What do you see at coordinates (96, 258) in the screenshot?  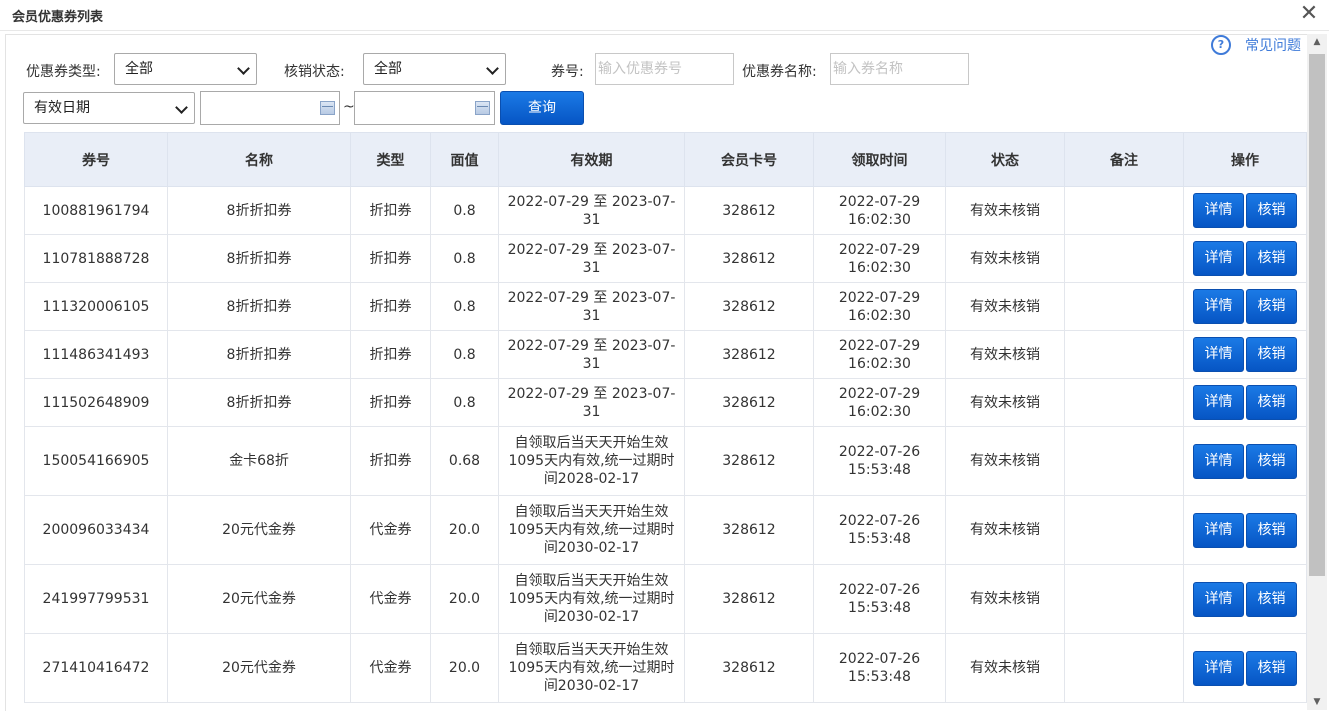 I see `cell-coupon-no: 110781888728` at bounding box center [96, 258].